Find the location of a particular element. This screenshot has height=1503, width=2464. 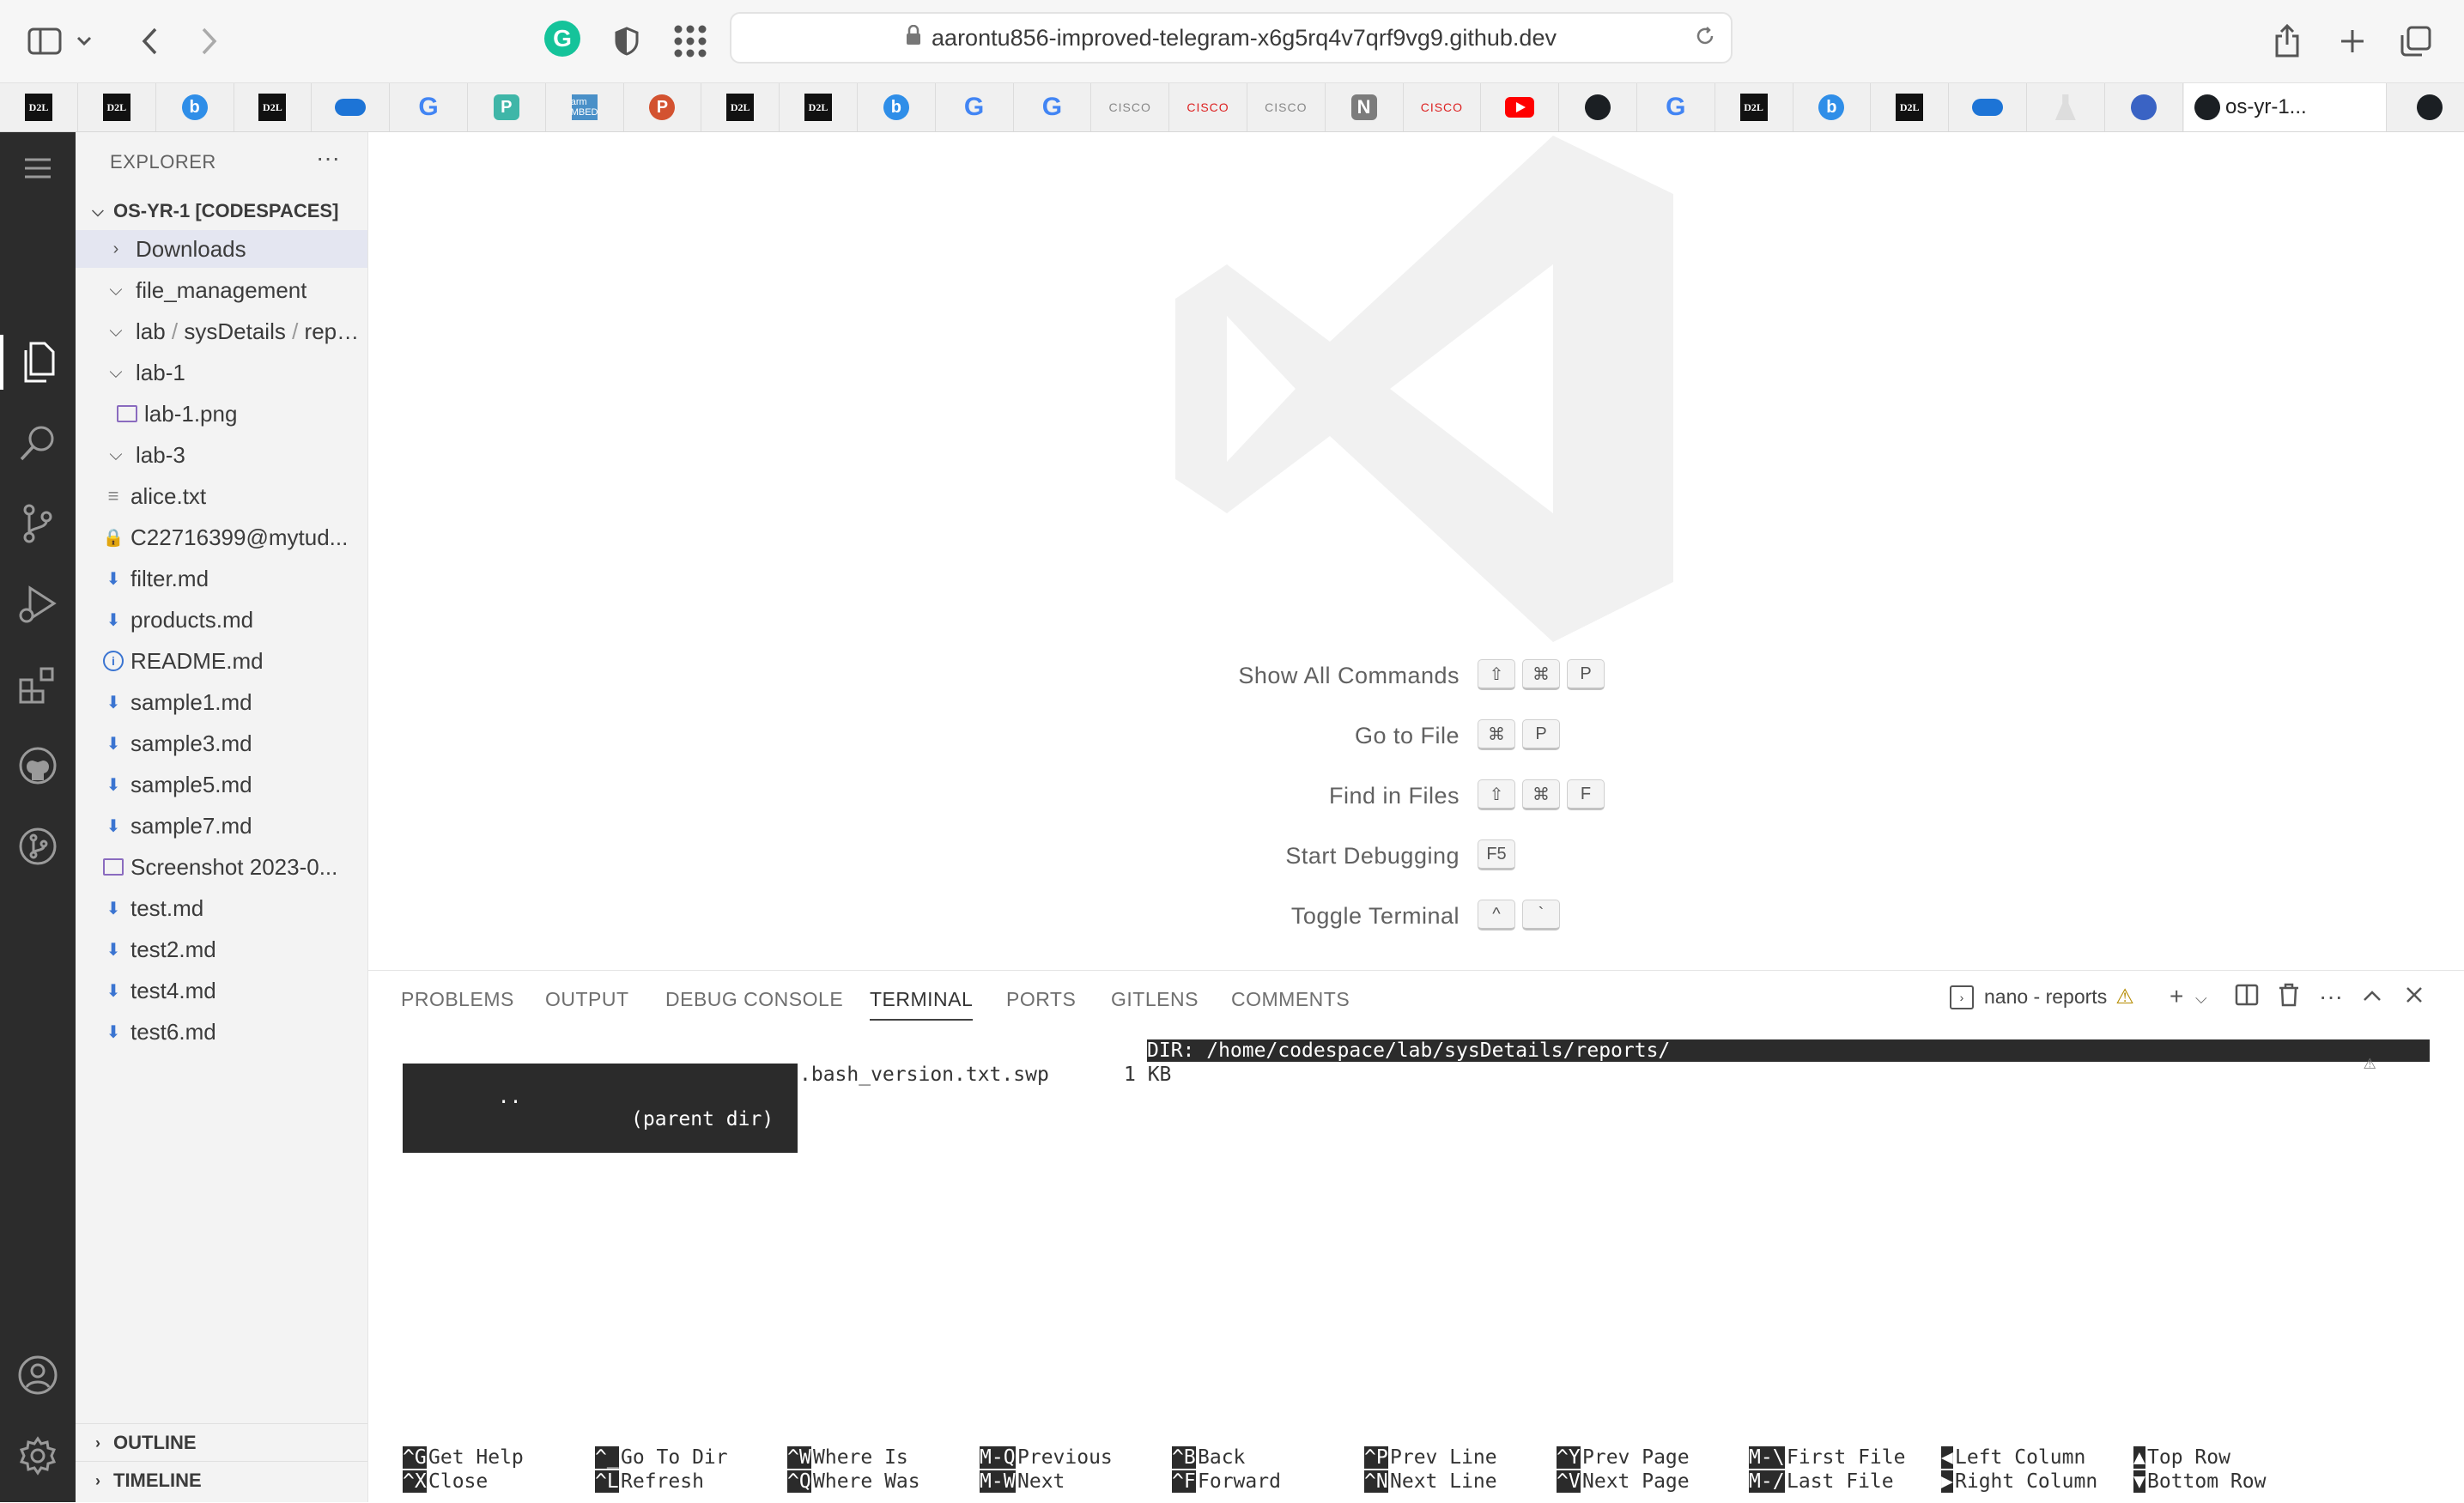

tree-item: lab-1.png is located at coordinates (222, 414).